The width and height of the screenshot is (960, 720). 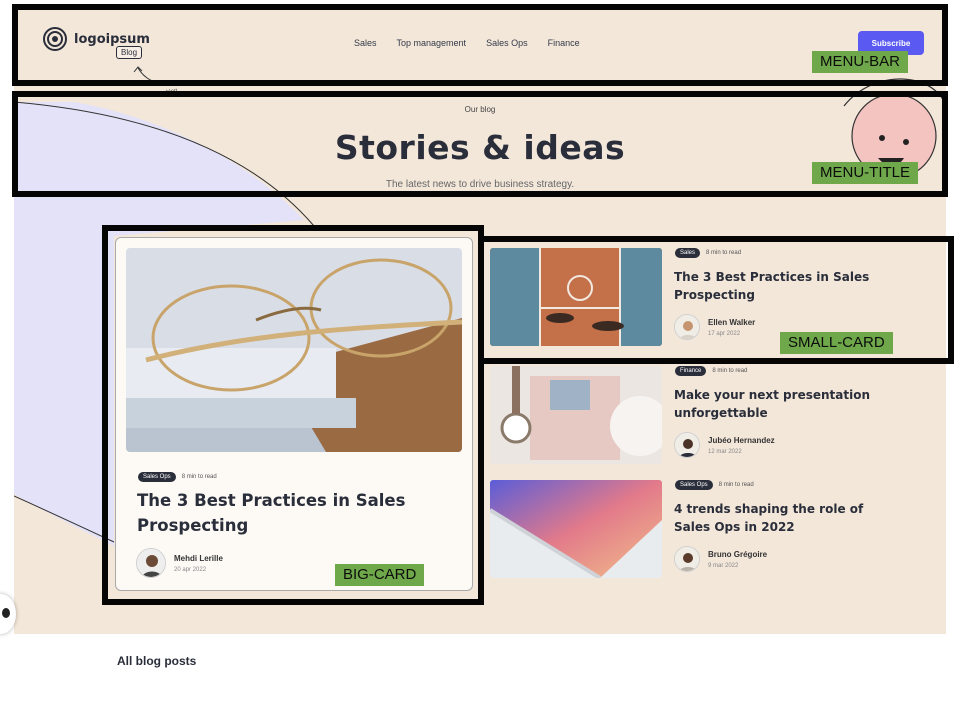 What do you see at coordinates (723, 565) in the screenshot?
I see `post-date: 9 mar 2022` at bounding box center [723, 565].